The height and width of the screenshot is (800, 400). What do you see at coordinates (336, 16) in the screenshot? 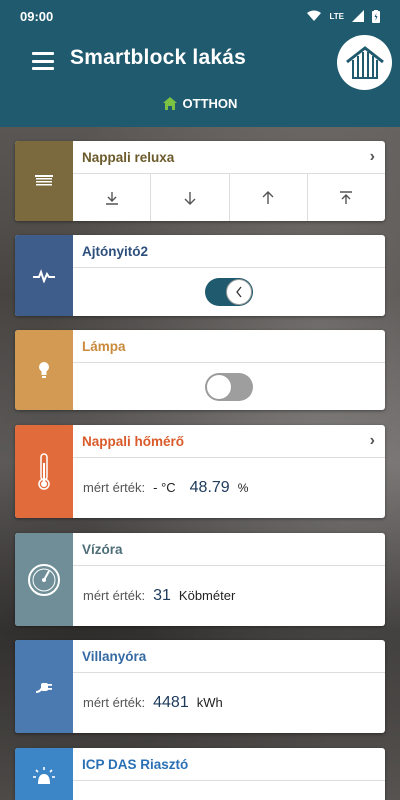
I see `network-type: LTE` at bounding box center [336, 16].